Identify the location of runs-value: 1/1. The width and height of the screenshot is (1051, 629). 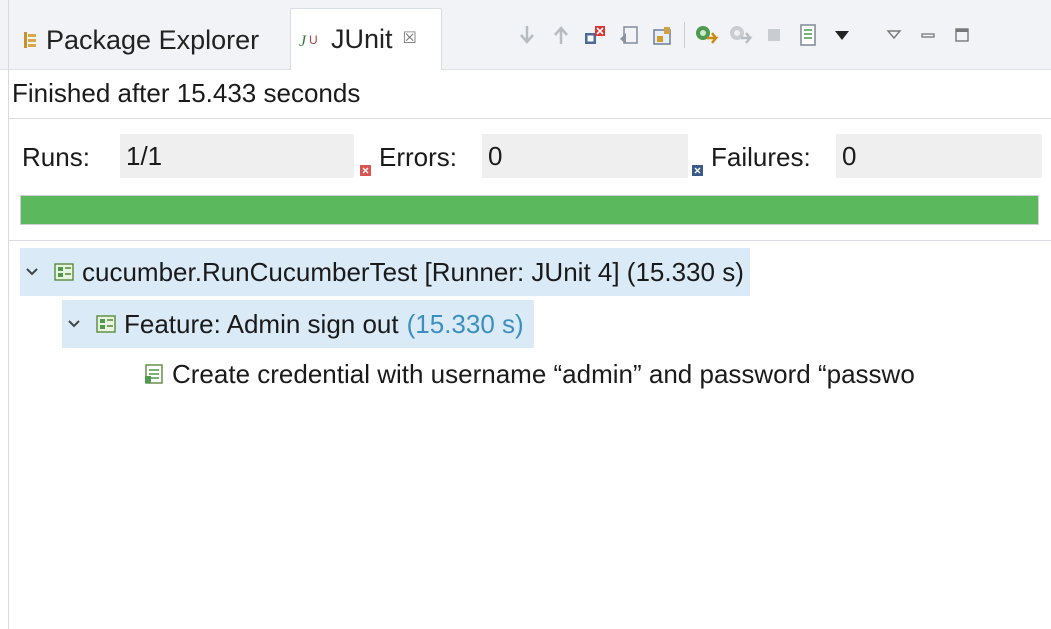
(144, 155).